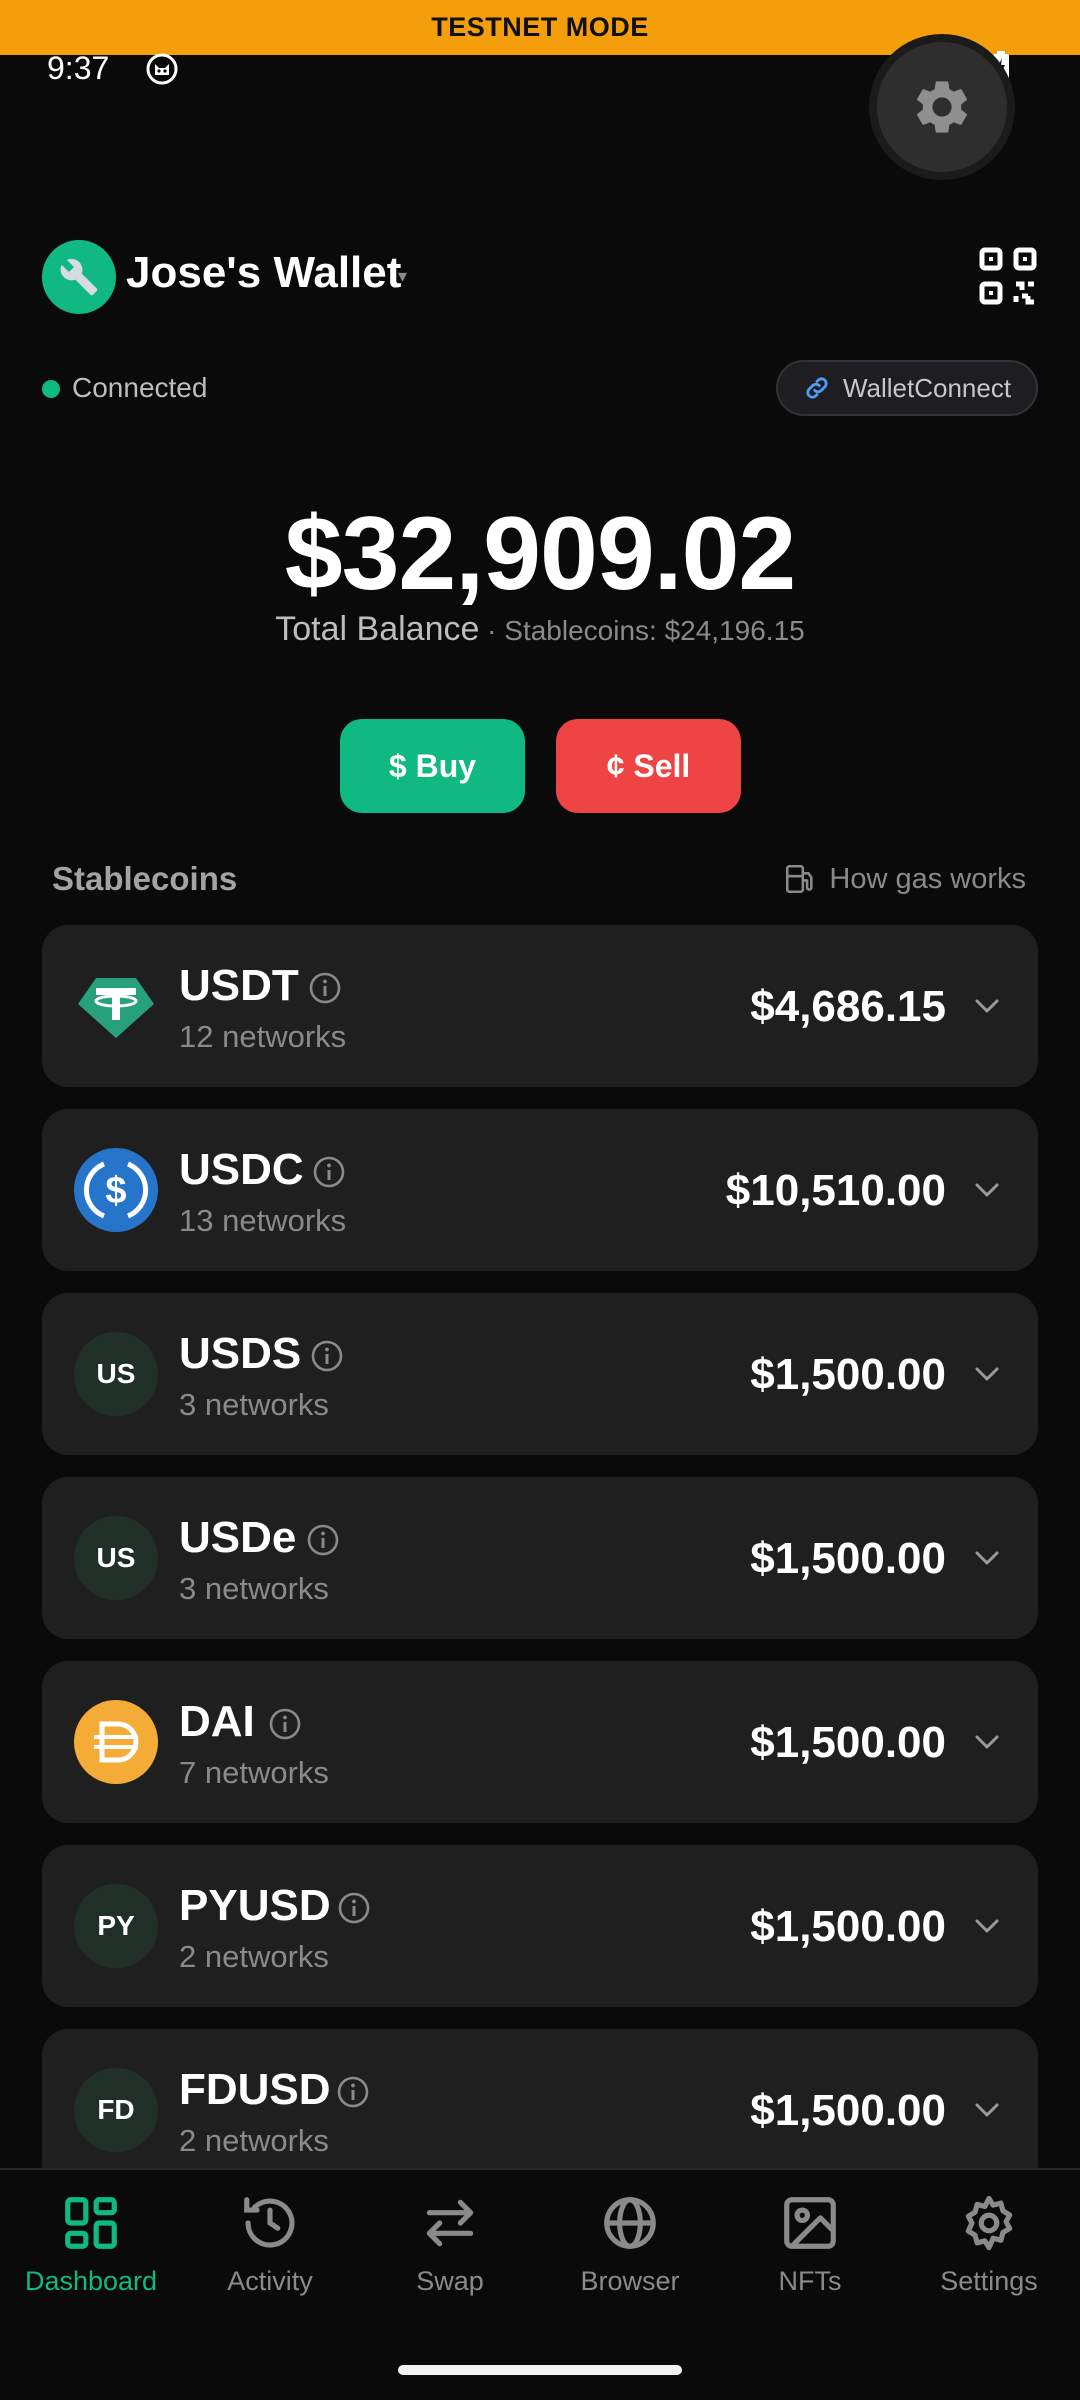  Describe the element at coordinates (642, 630) in the screenshot. I see `stablecoins-balance: · Stablecoins: $24,196.15` at that location.